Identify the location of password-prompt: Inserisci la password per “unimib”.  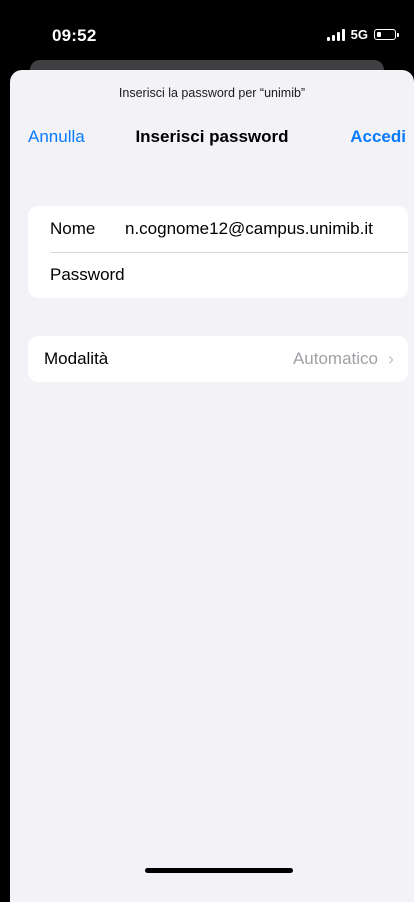
(212, 93).